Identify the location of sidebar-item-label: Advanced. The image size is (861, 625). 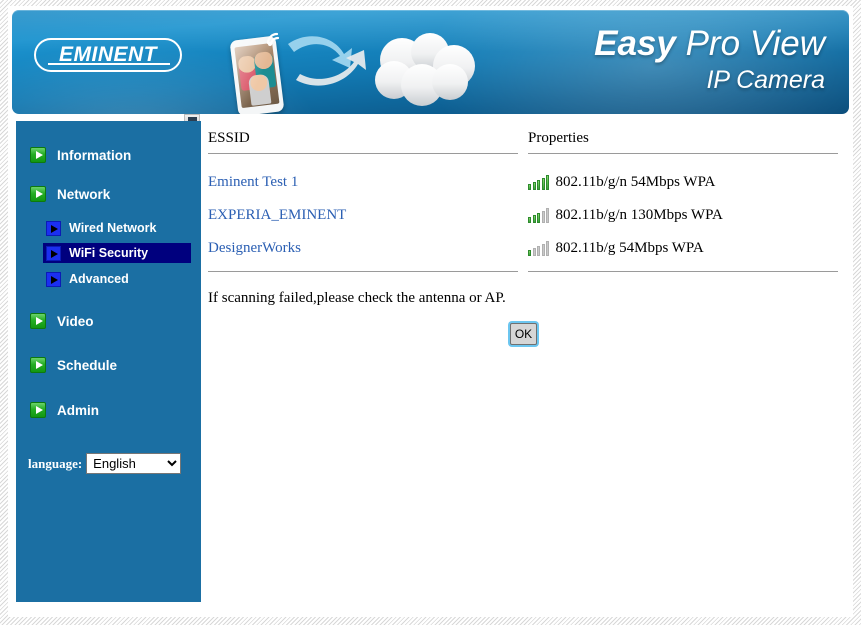
(99, 279).